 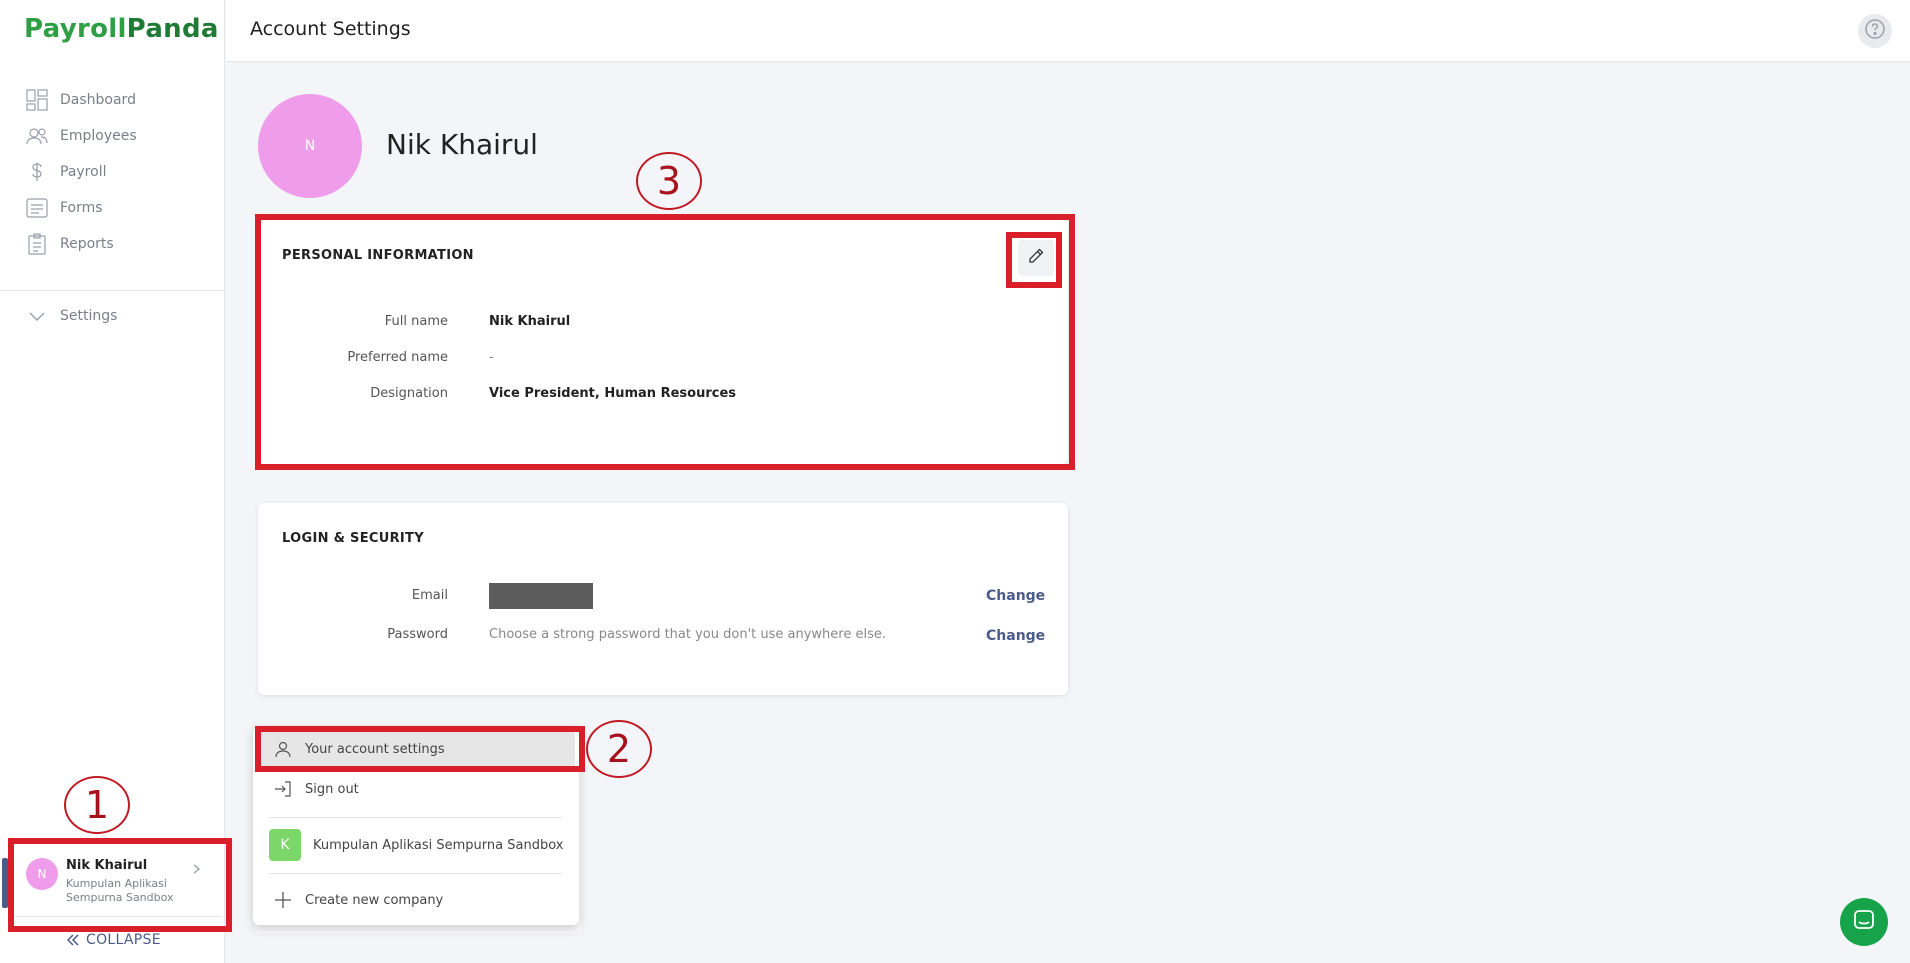 I want to click on menu-item-company: K Kumpulan Aplikasi Sempurna Sandbox, so click(x=416, y=845).